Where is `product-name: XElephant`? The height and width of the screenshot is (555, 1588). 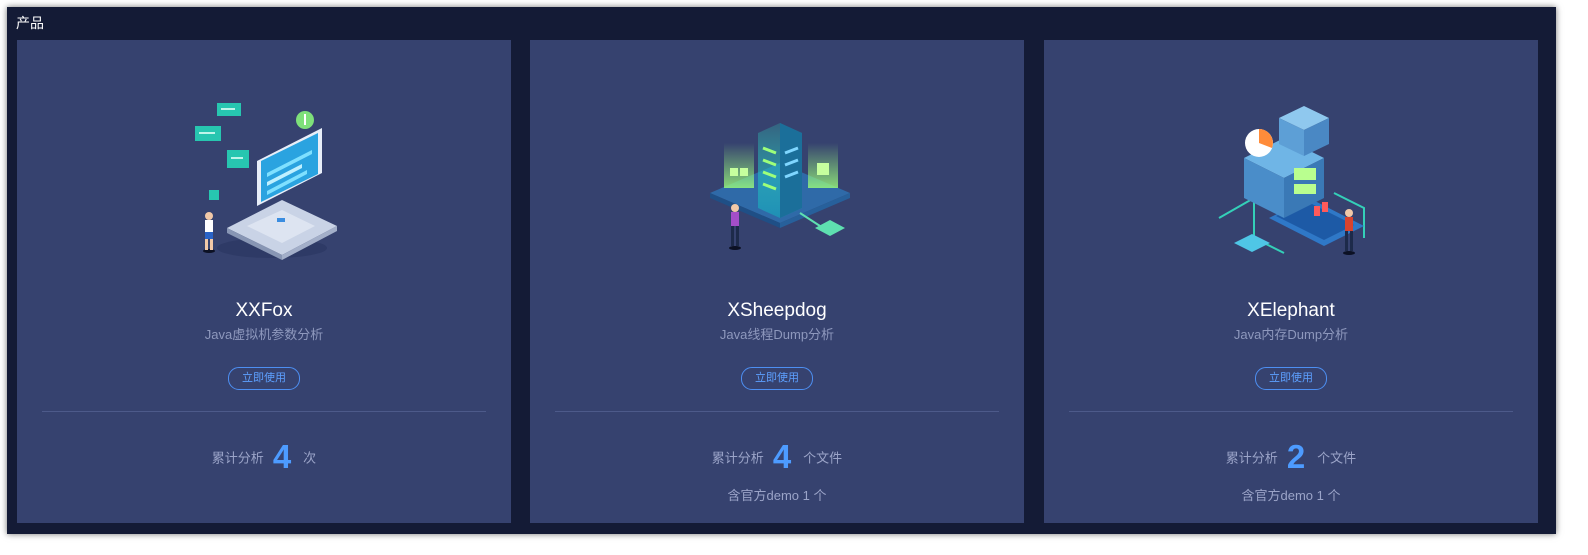 product-name: XElephant is located at coordinates (1291, 310).